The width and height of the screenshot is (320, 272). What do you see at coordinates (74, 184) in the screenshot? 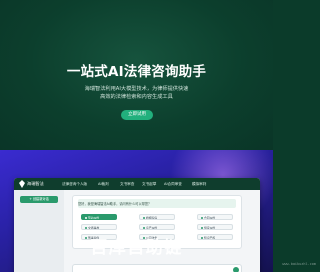
I see `nav-tab-consult: 法律咨询个人版` at bounding box center [74, 184].